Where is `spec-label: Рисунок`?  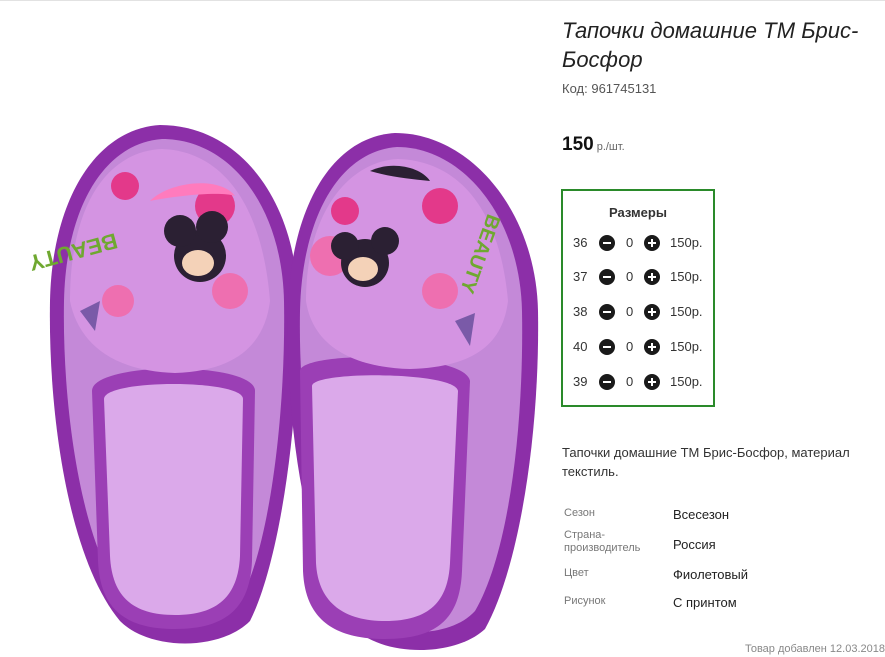
spec-label: Рисунок is located at coordinates (585, 601).